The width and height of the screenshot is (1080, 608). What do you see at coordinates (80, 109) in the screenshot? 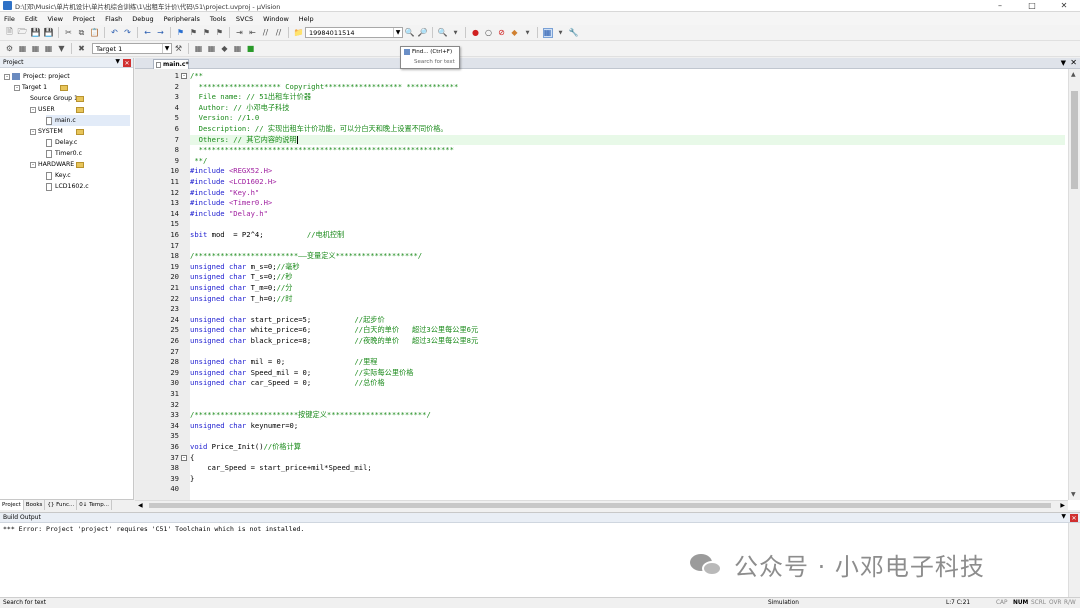
I see `tree-item: - USER` at bounding box center [80, 109].